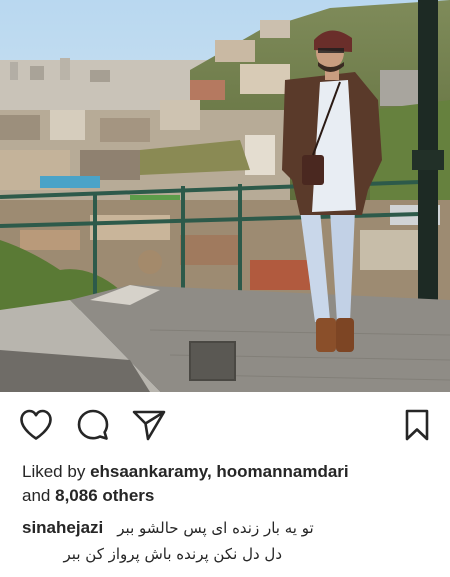  Describe the element at coordinates (128, 495) in the screenshot. I see `likes-others-label: others` at that location.